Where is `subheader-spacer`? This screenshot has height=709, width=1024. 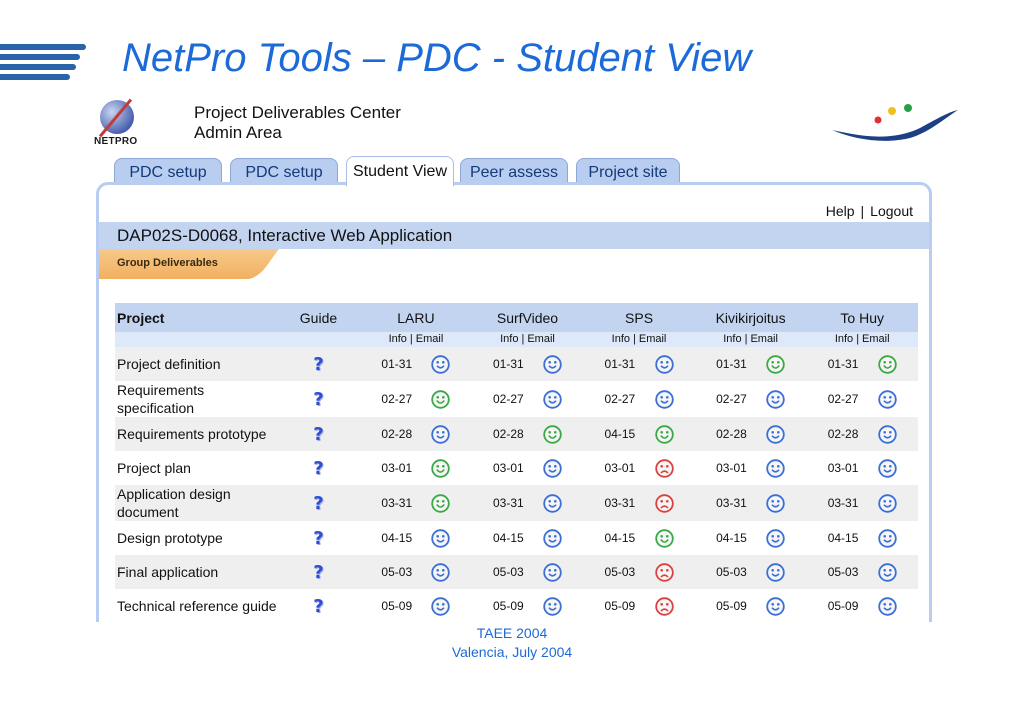
subheader-spacer is located at coordinates (318, 339).